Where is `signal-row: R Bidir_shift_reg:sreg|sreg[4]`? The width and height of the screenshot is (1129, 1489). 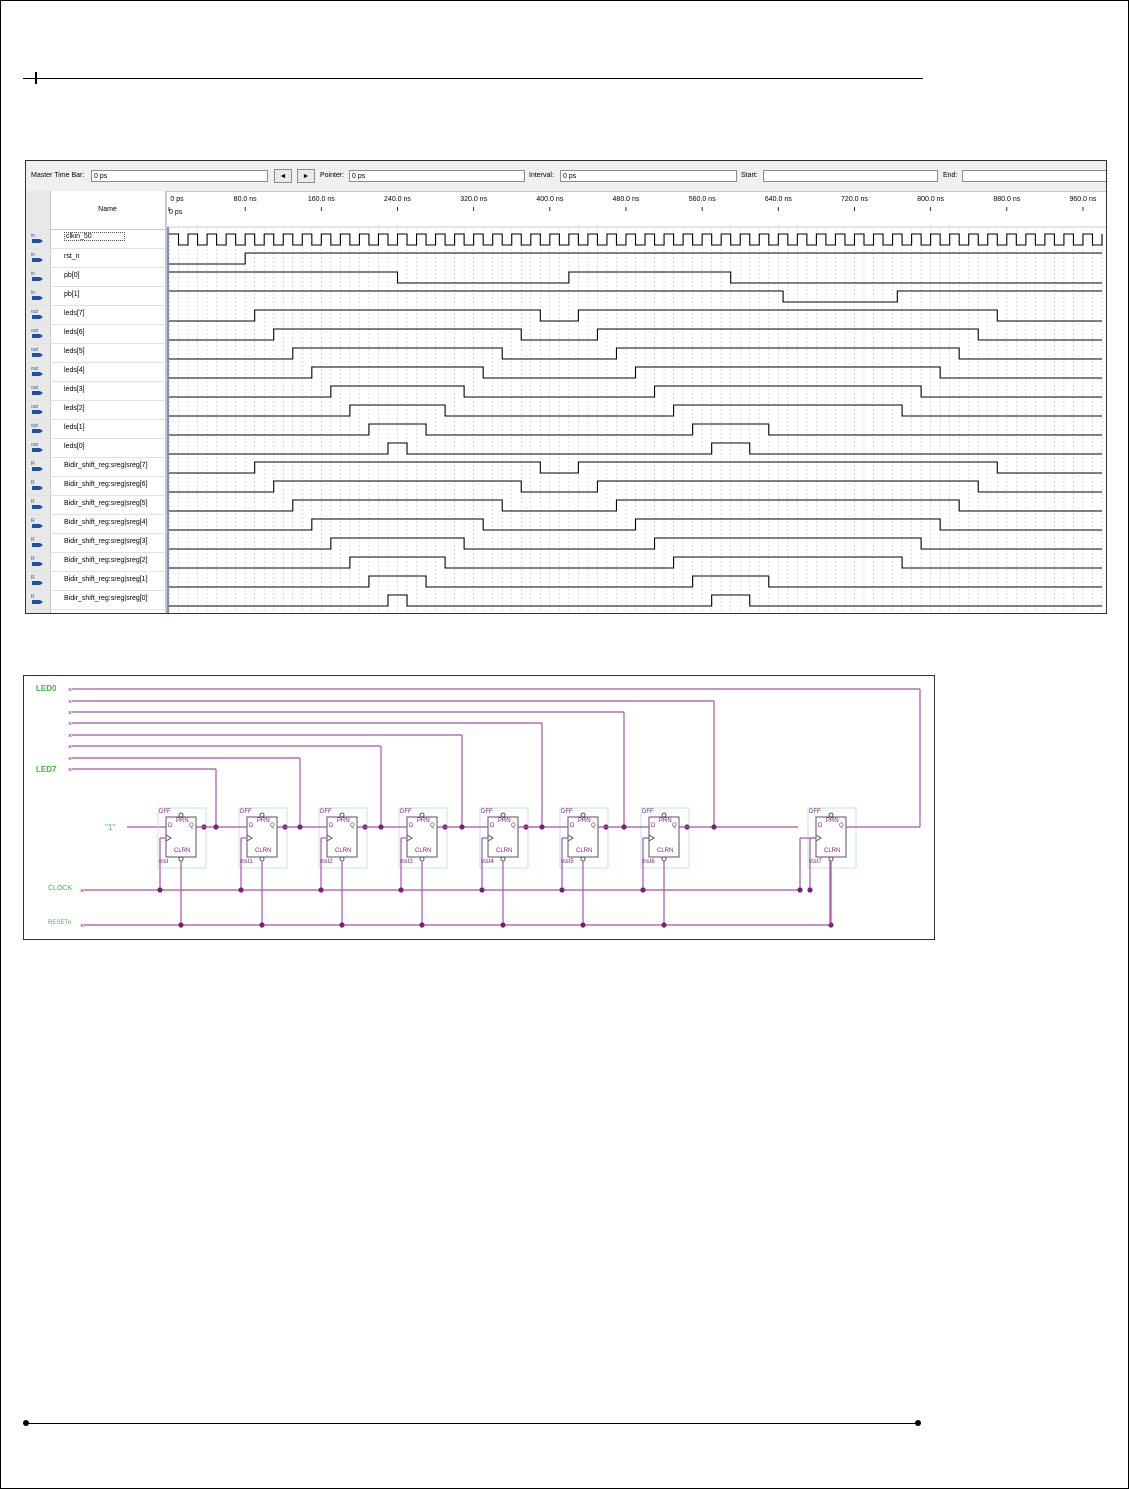 signal-row: R Bidir_shift_reg:sreg|sreg[4] is located at coordinates (96, 524).